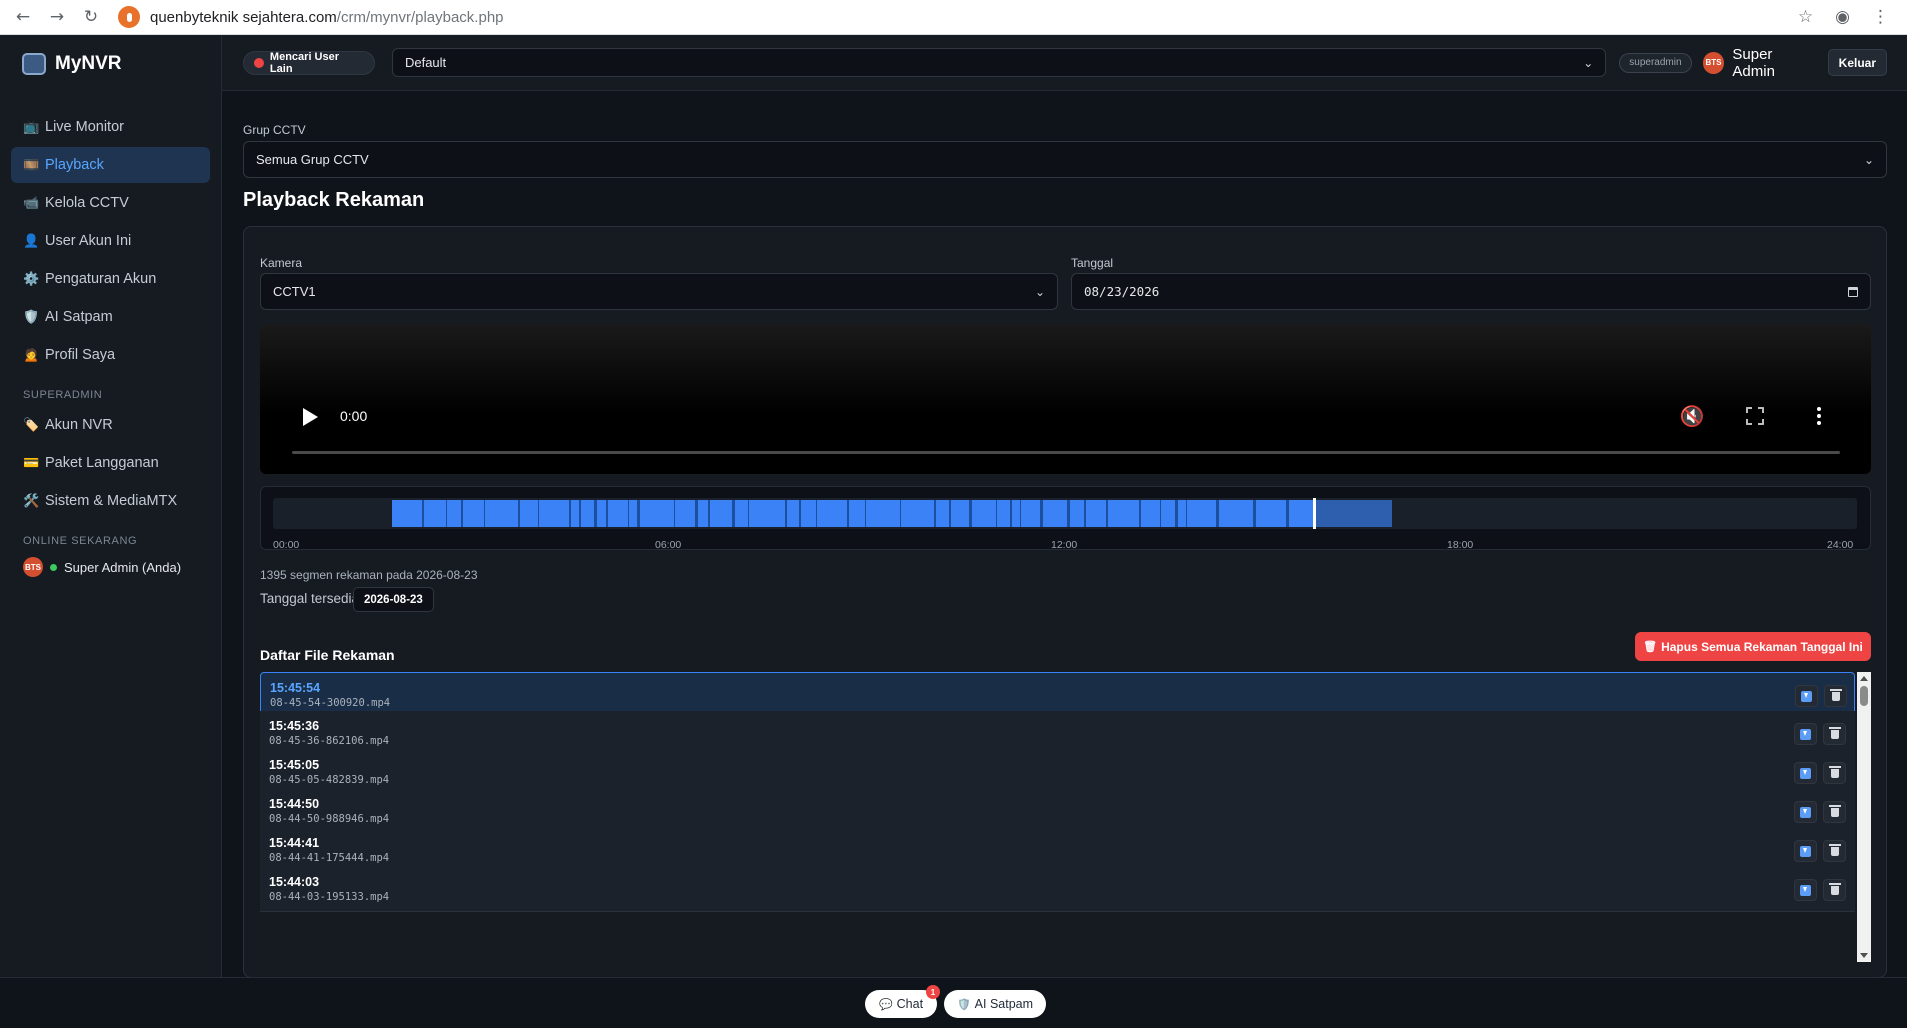 This screenshot has width=1907, height=1028. I want to click on video-time: 0:00, so click(354, 416).